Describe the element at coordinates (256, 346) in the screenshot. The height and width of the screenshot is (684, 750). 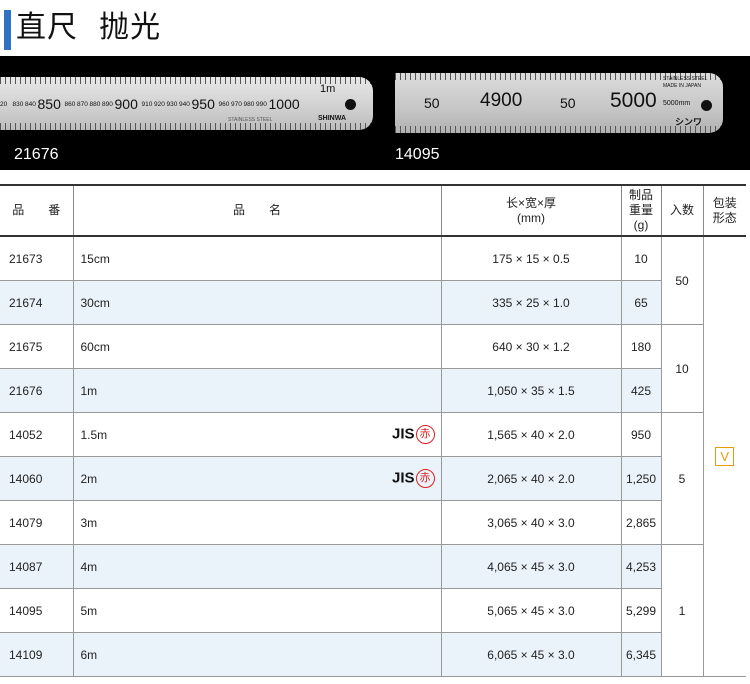
I see `cell-name: 60cm` at that location.